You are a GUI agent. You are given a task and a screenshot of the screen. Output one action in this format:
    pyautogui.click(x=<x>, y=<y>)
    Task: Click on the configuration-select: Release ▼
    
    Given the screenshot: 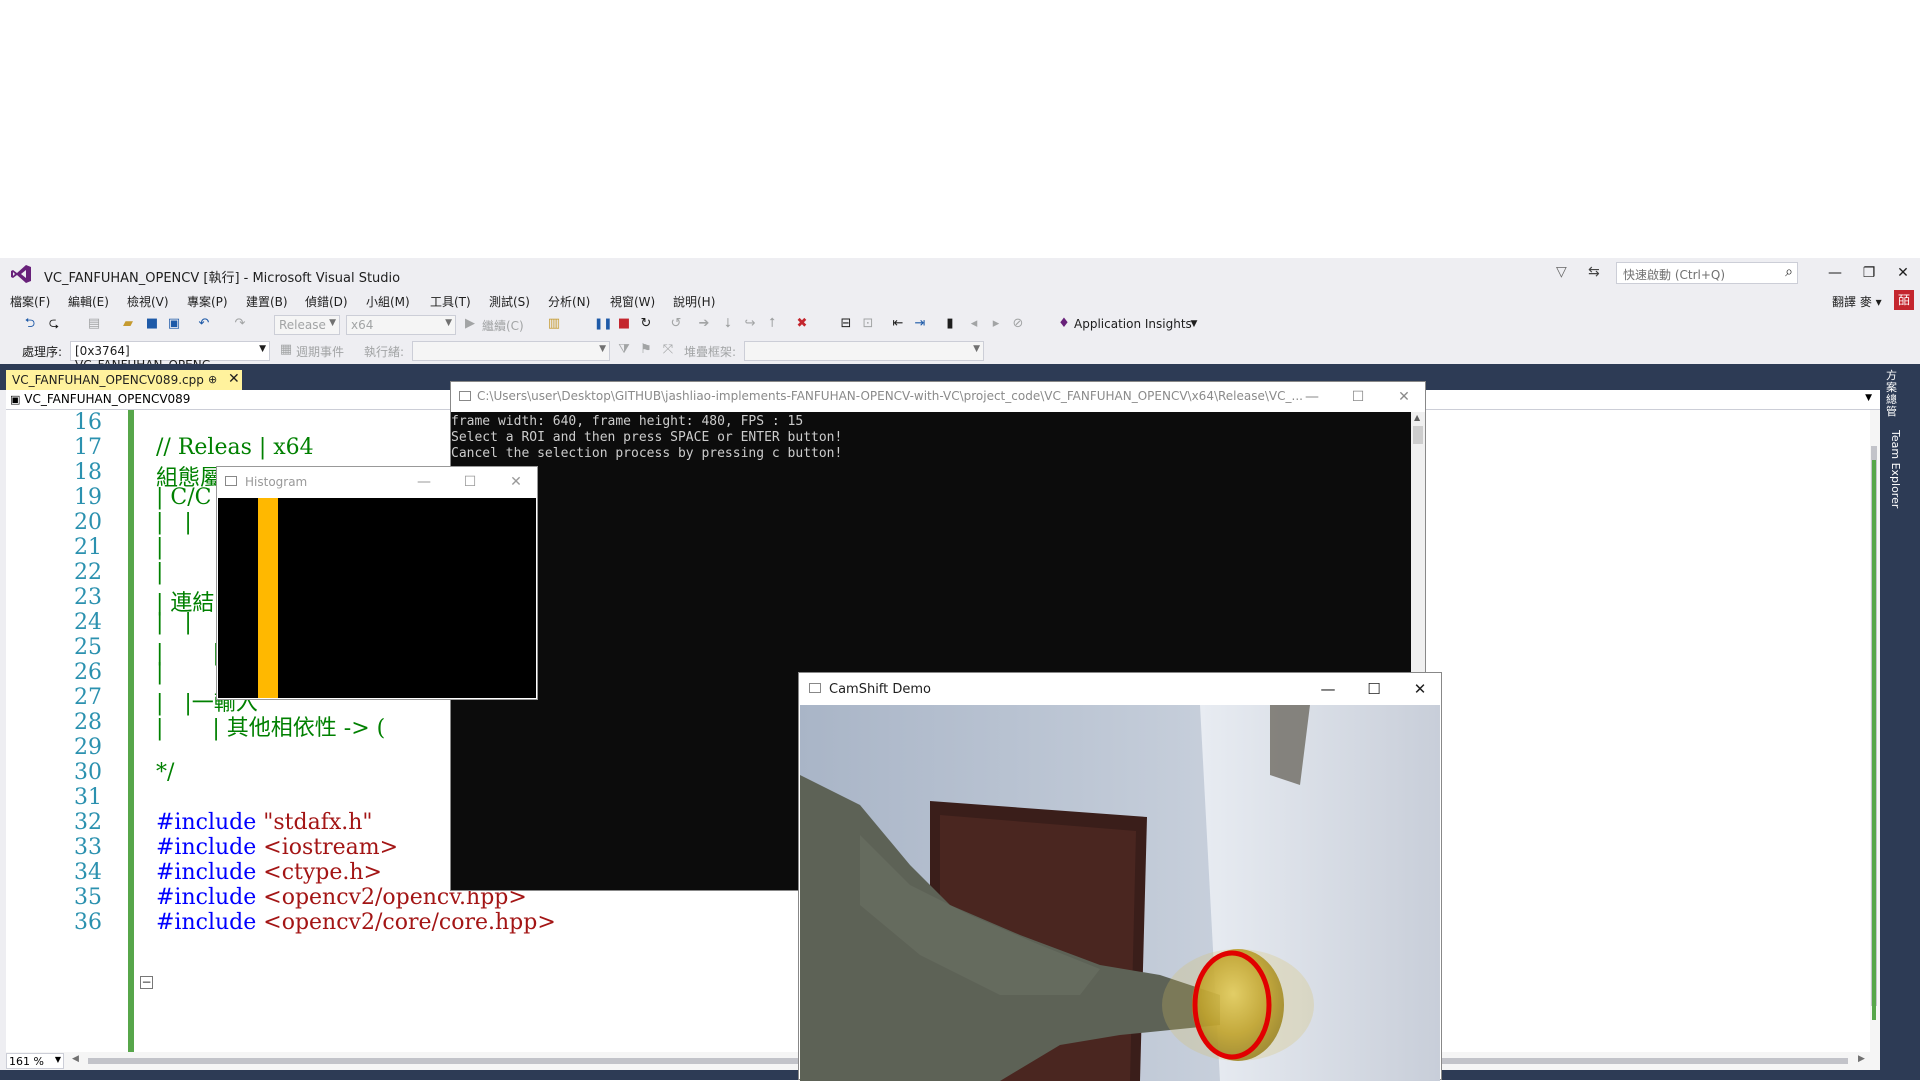 What is the action you would take?
    pyautogui.click(x=307, y=325)
    